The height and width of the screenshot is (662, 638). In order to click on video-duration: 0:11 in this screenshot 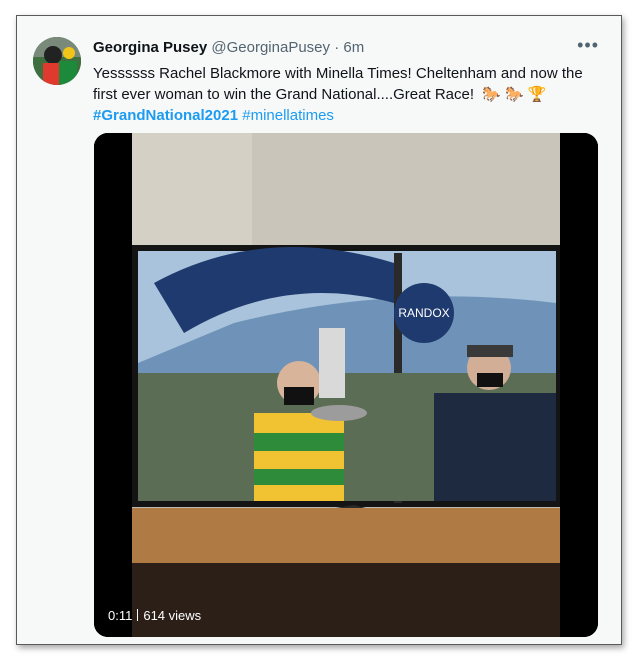, I will do `click(120, 615)`.